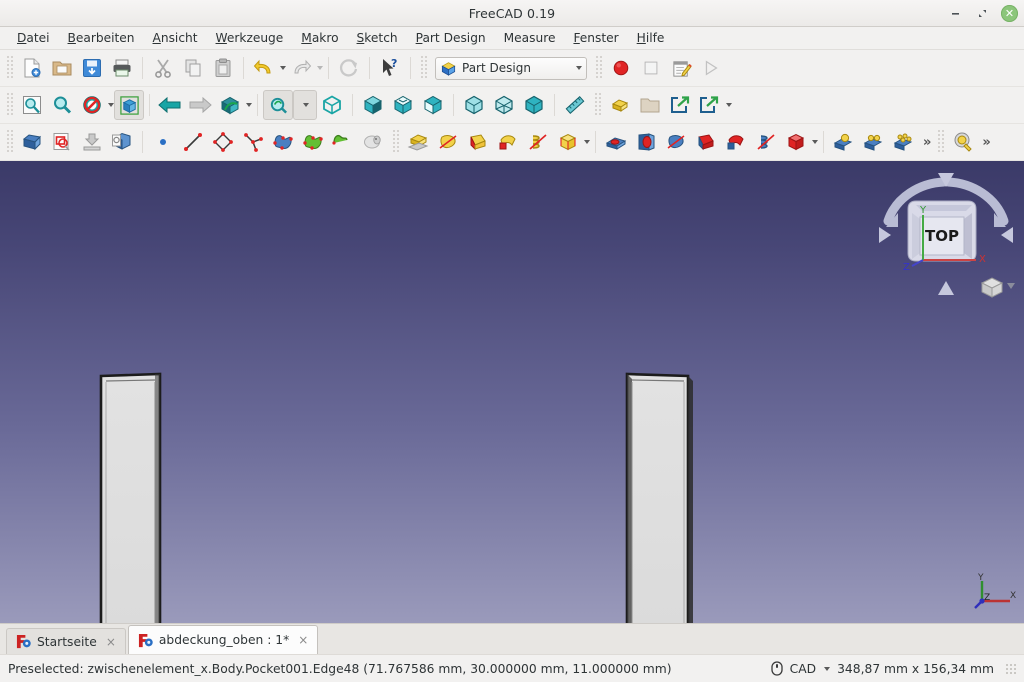 This screenshot has width=1024, height=682. Describe the element at coordinates (815, 142) in the screenshot. I see `subtractive-dropdown-caret` at that location.